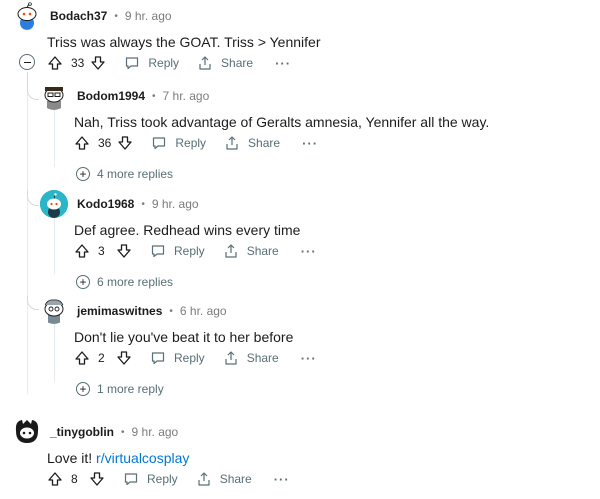  I want to click on thread-line-jemima, so click(54, 353).